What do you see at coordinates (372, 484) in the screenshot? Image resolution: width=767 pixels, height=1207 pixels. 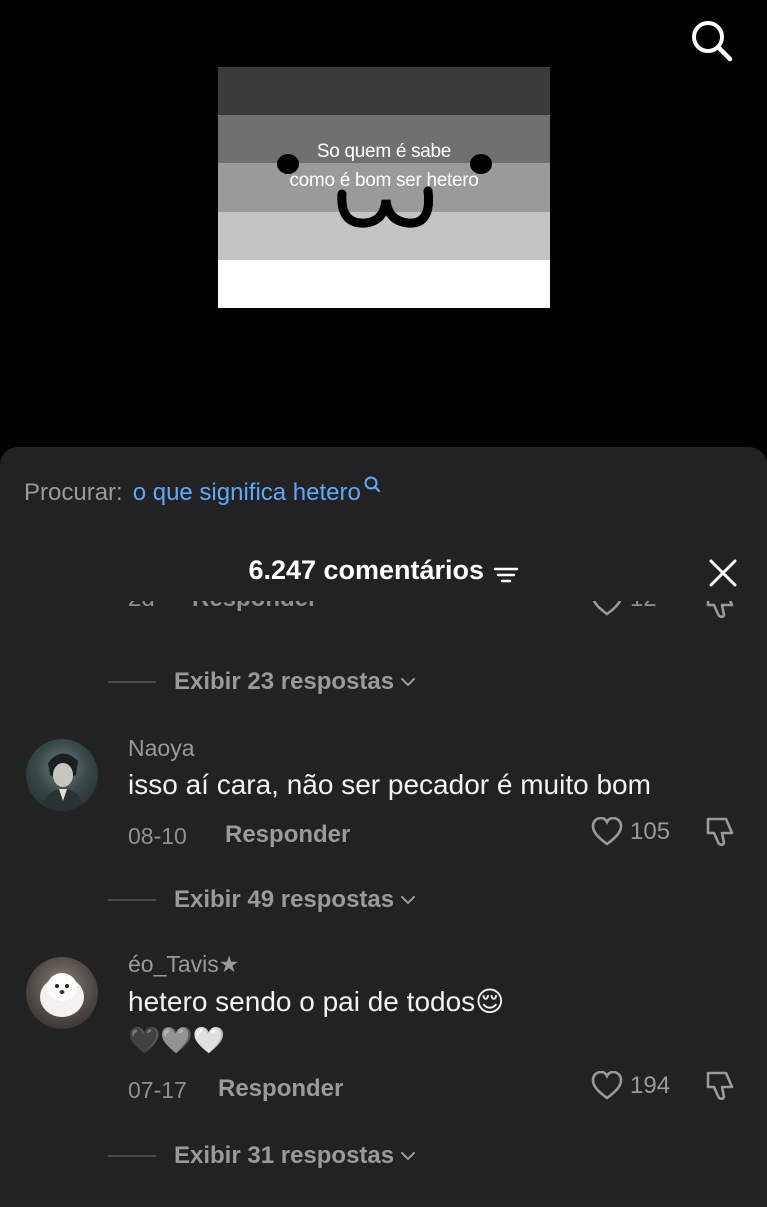 I see `search-small-icon` at bounding box center [372, 484].